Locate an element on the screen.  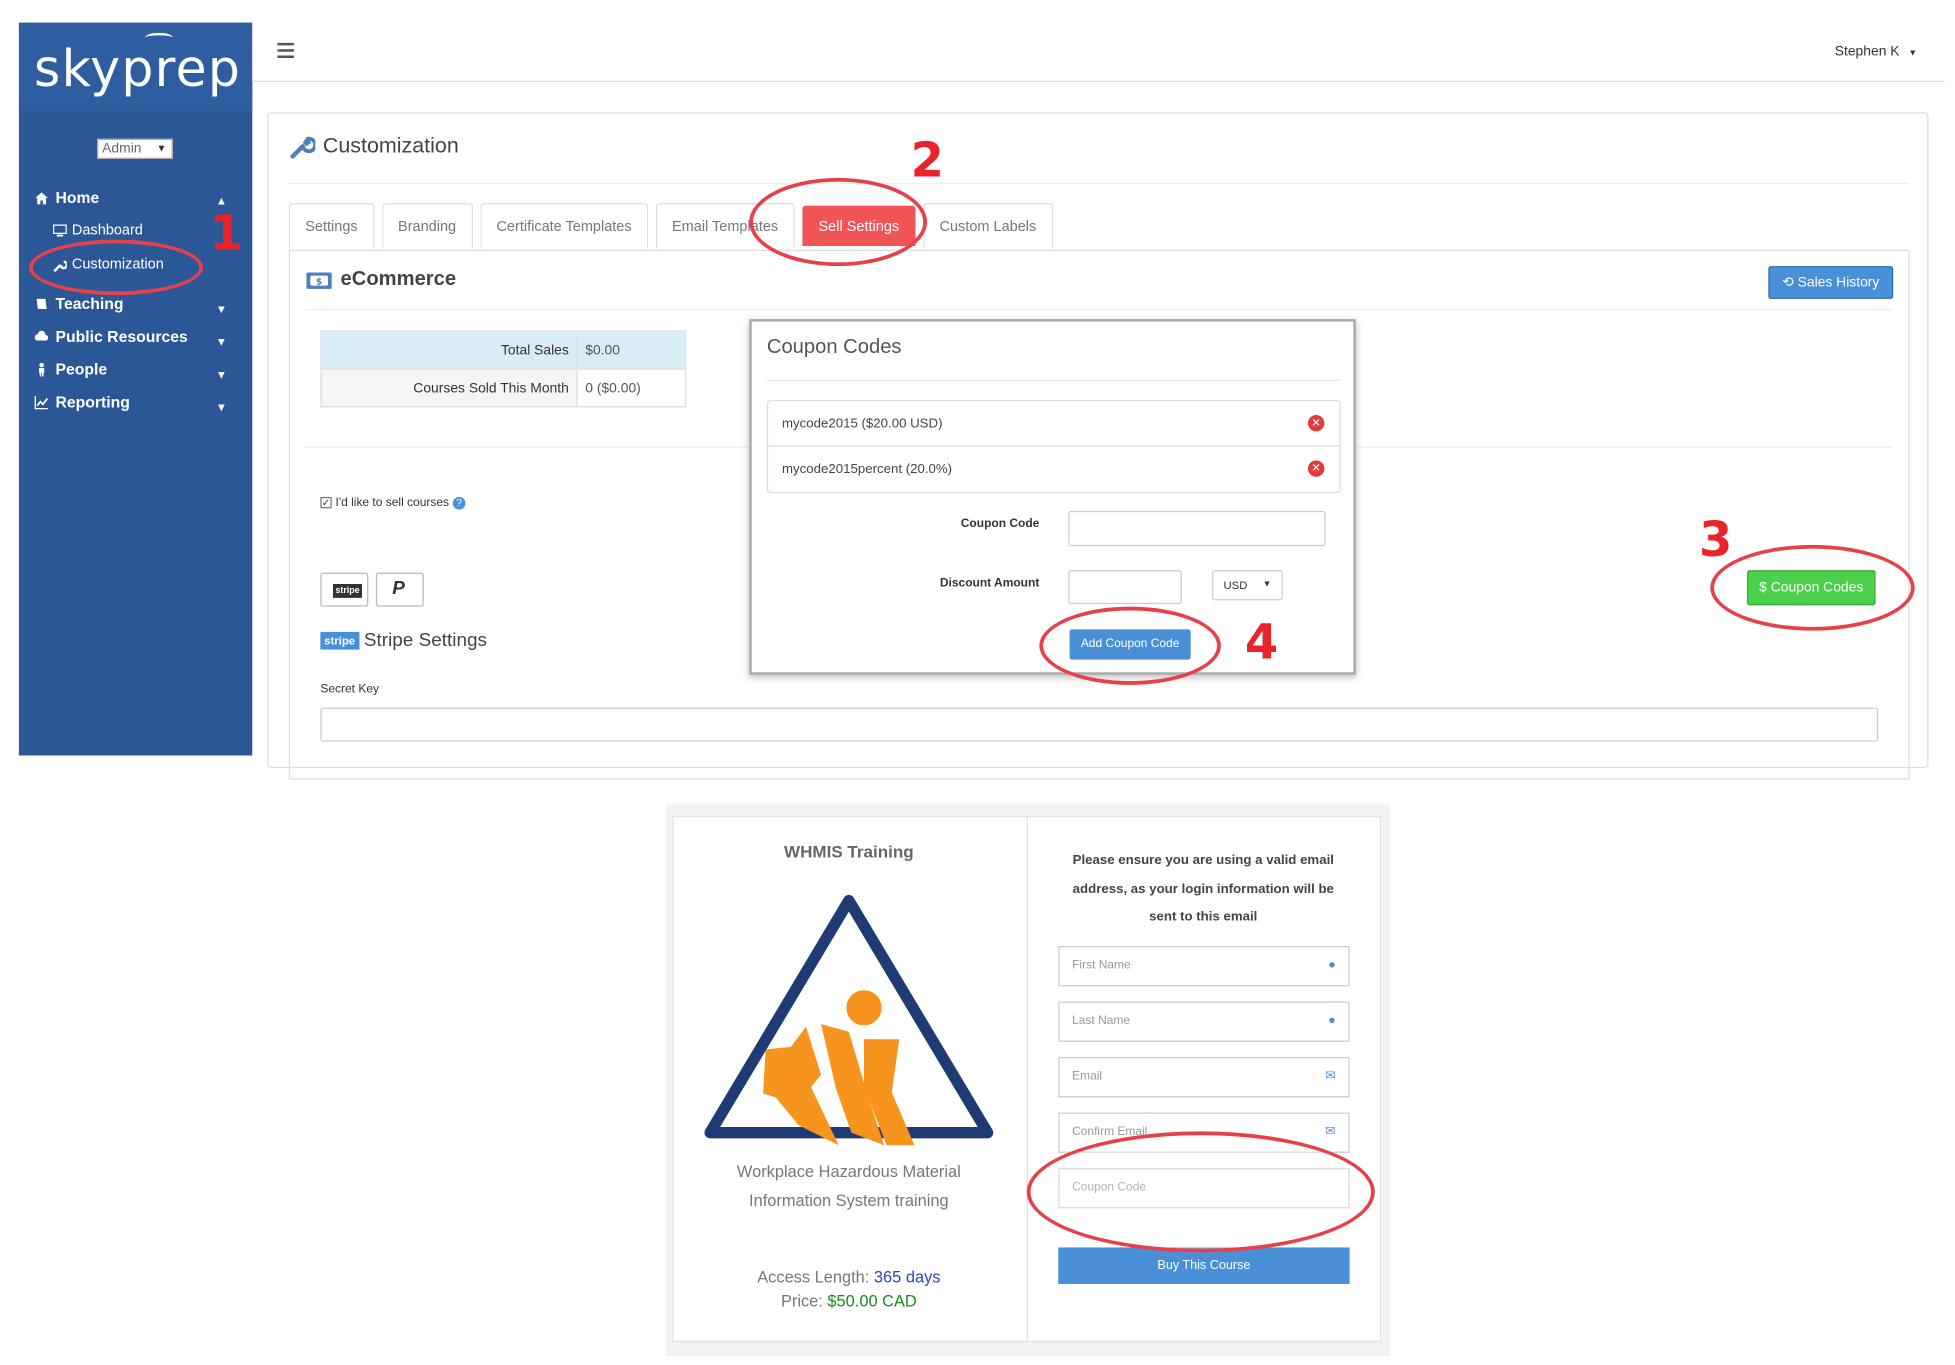
access-length: Access Length: 365 days is located at coordinates (848, 1277).